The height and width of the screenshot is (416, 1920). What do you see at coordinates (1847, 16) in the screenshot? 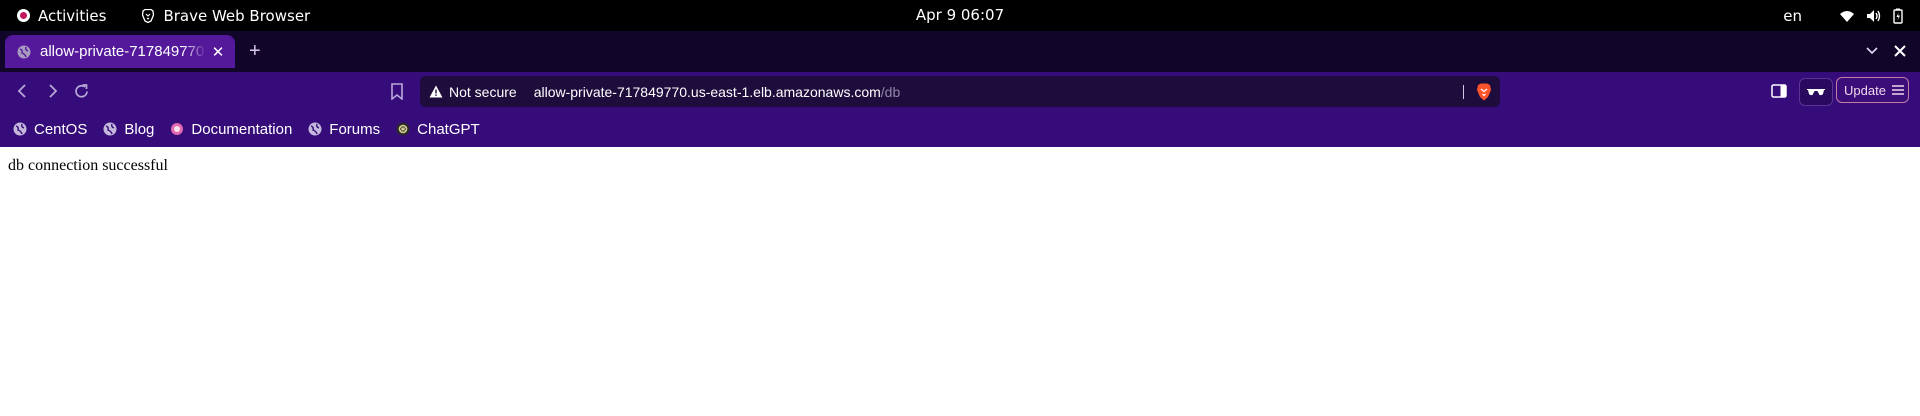
I see `wifi-icon` at bounding box center [1847, 16].